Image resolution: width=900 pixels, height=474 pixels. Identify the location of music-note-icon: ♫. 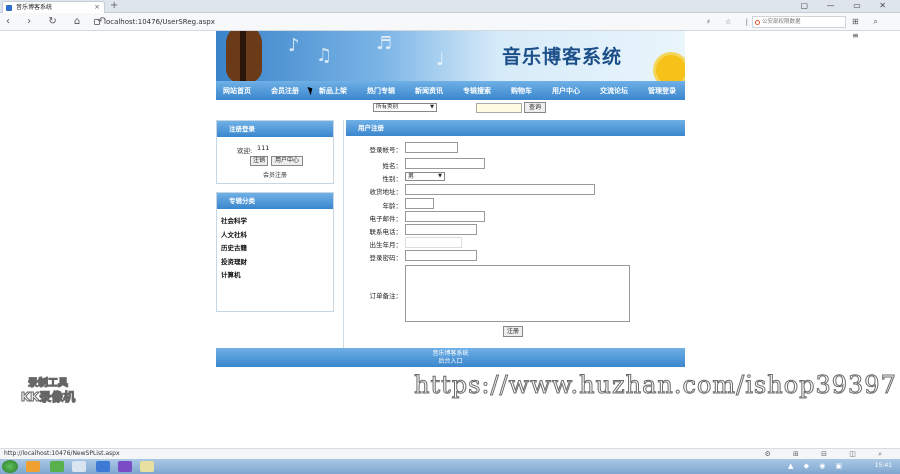
(324, 55).